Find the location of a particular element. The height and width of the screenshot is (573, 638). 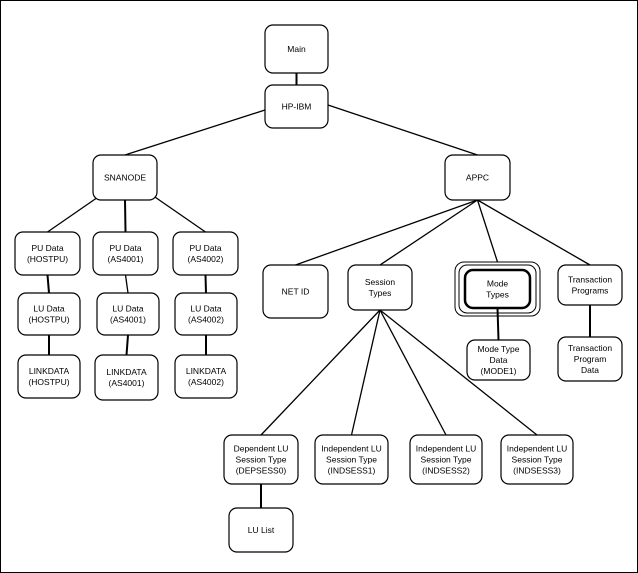

node-lk_host: LINKDATA(HOSTPU) is located at coordinates (49, 376).